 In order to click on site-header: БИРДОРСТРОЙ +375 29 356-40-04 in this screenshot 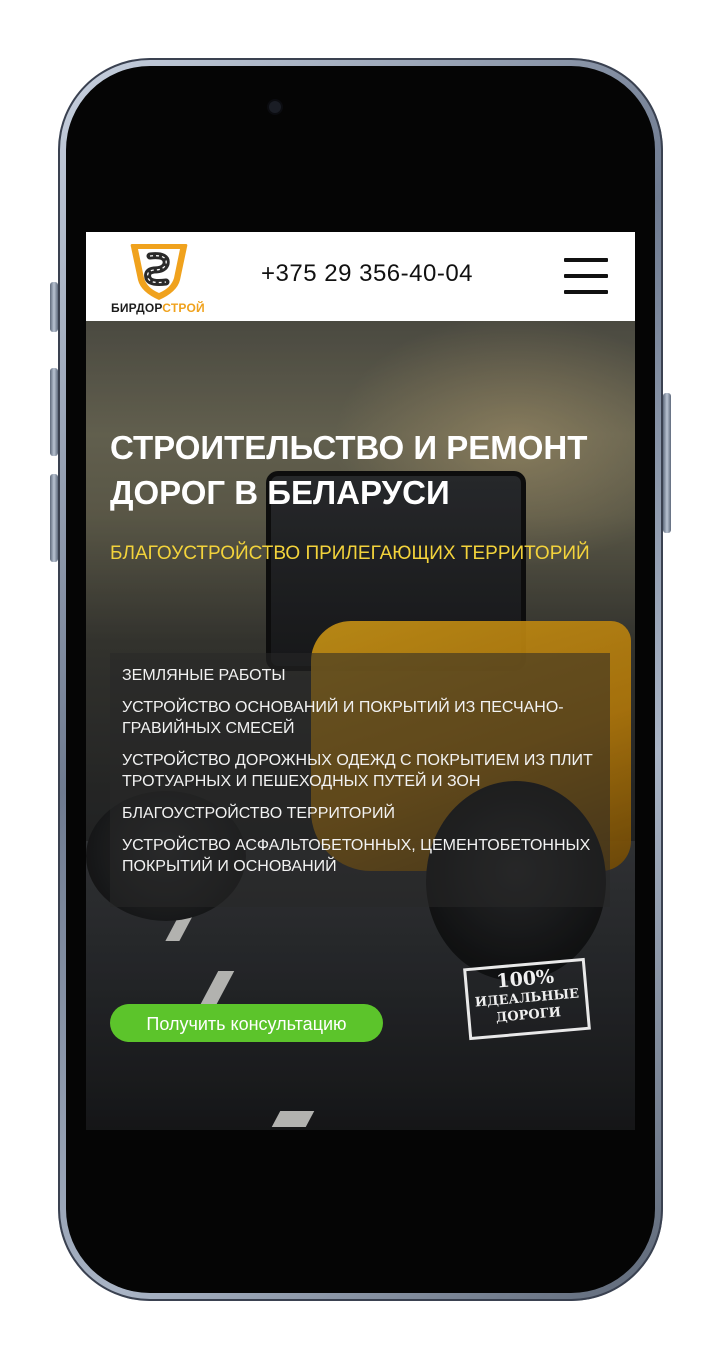, I will do `click(360, 276)`.